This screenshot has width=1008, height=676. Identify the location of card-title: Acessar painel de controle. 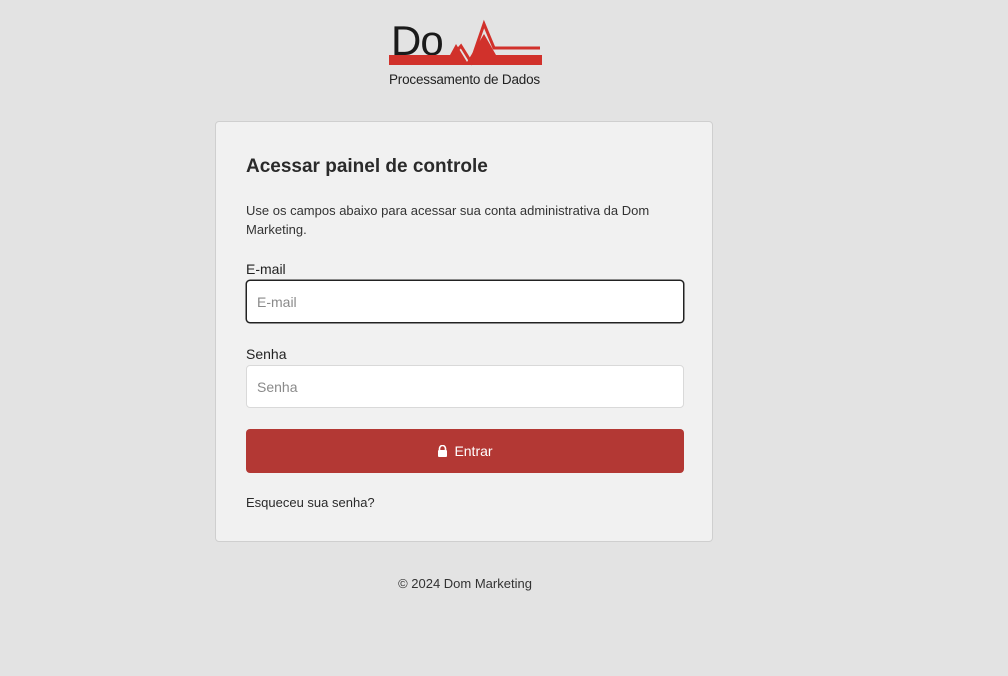
(367, 166).